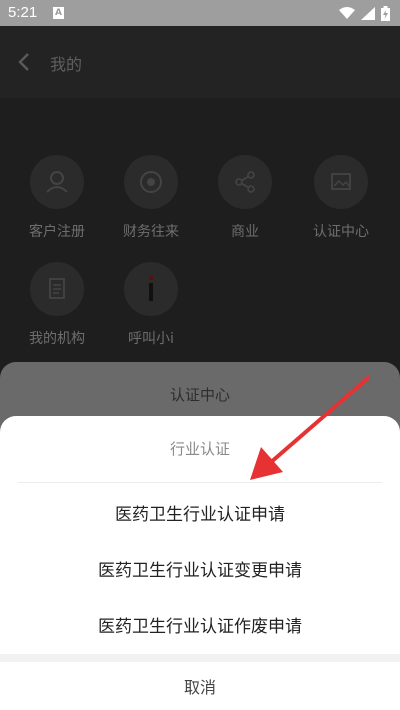  What do you see at coordinates (368, 13) in the screenshot?
I see `signal-icon` at bounding box center [368, 13].